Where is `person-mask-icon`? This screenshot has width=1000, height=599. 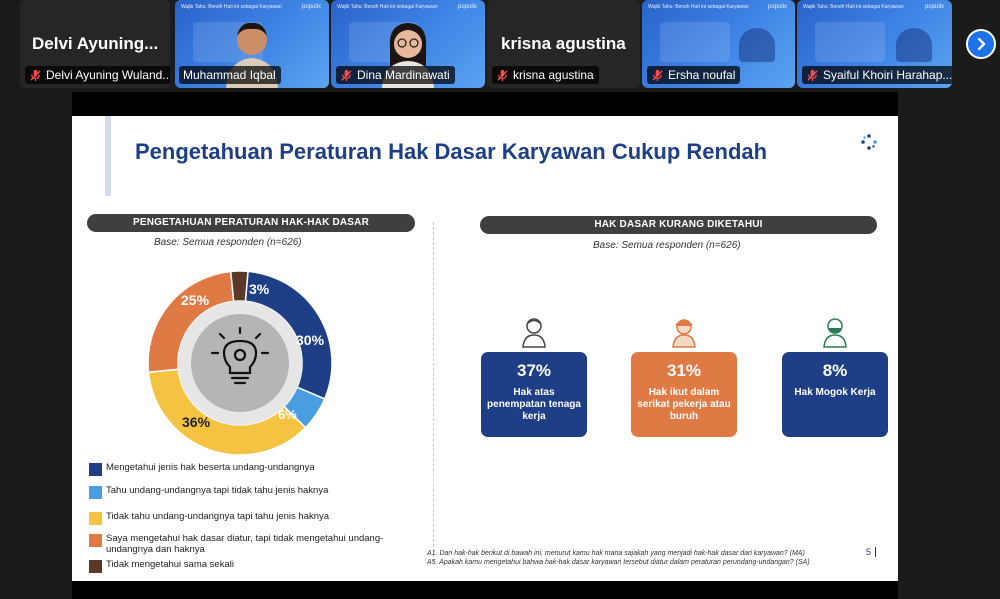 person-mask-icon is located at coordinates (835, 333).